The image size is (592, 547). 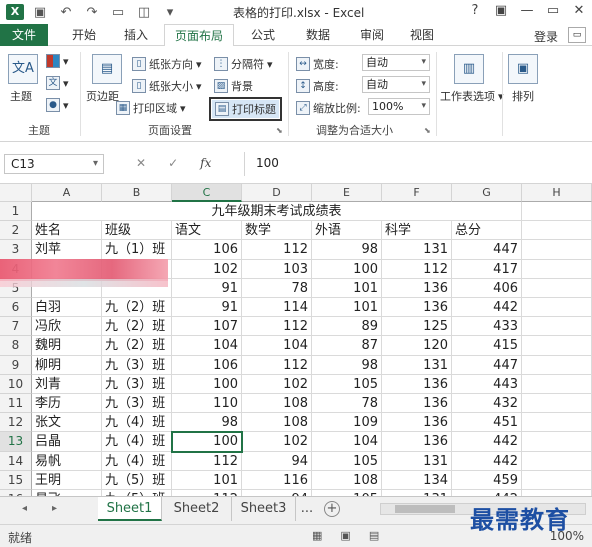 I want to click on sheet-tab-1: Sheet1, so click(x=130, y=509).